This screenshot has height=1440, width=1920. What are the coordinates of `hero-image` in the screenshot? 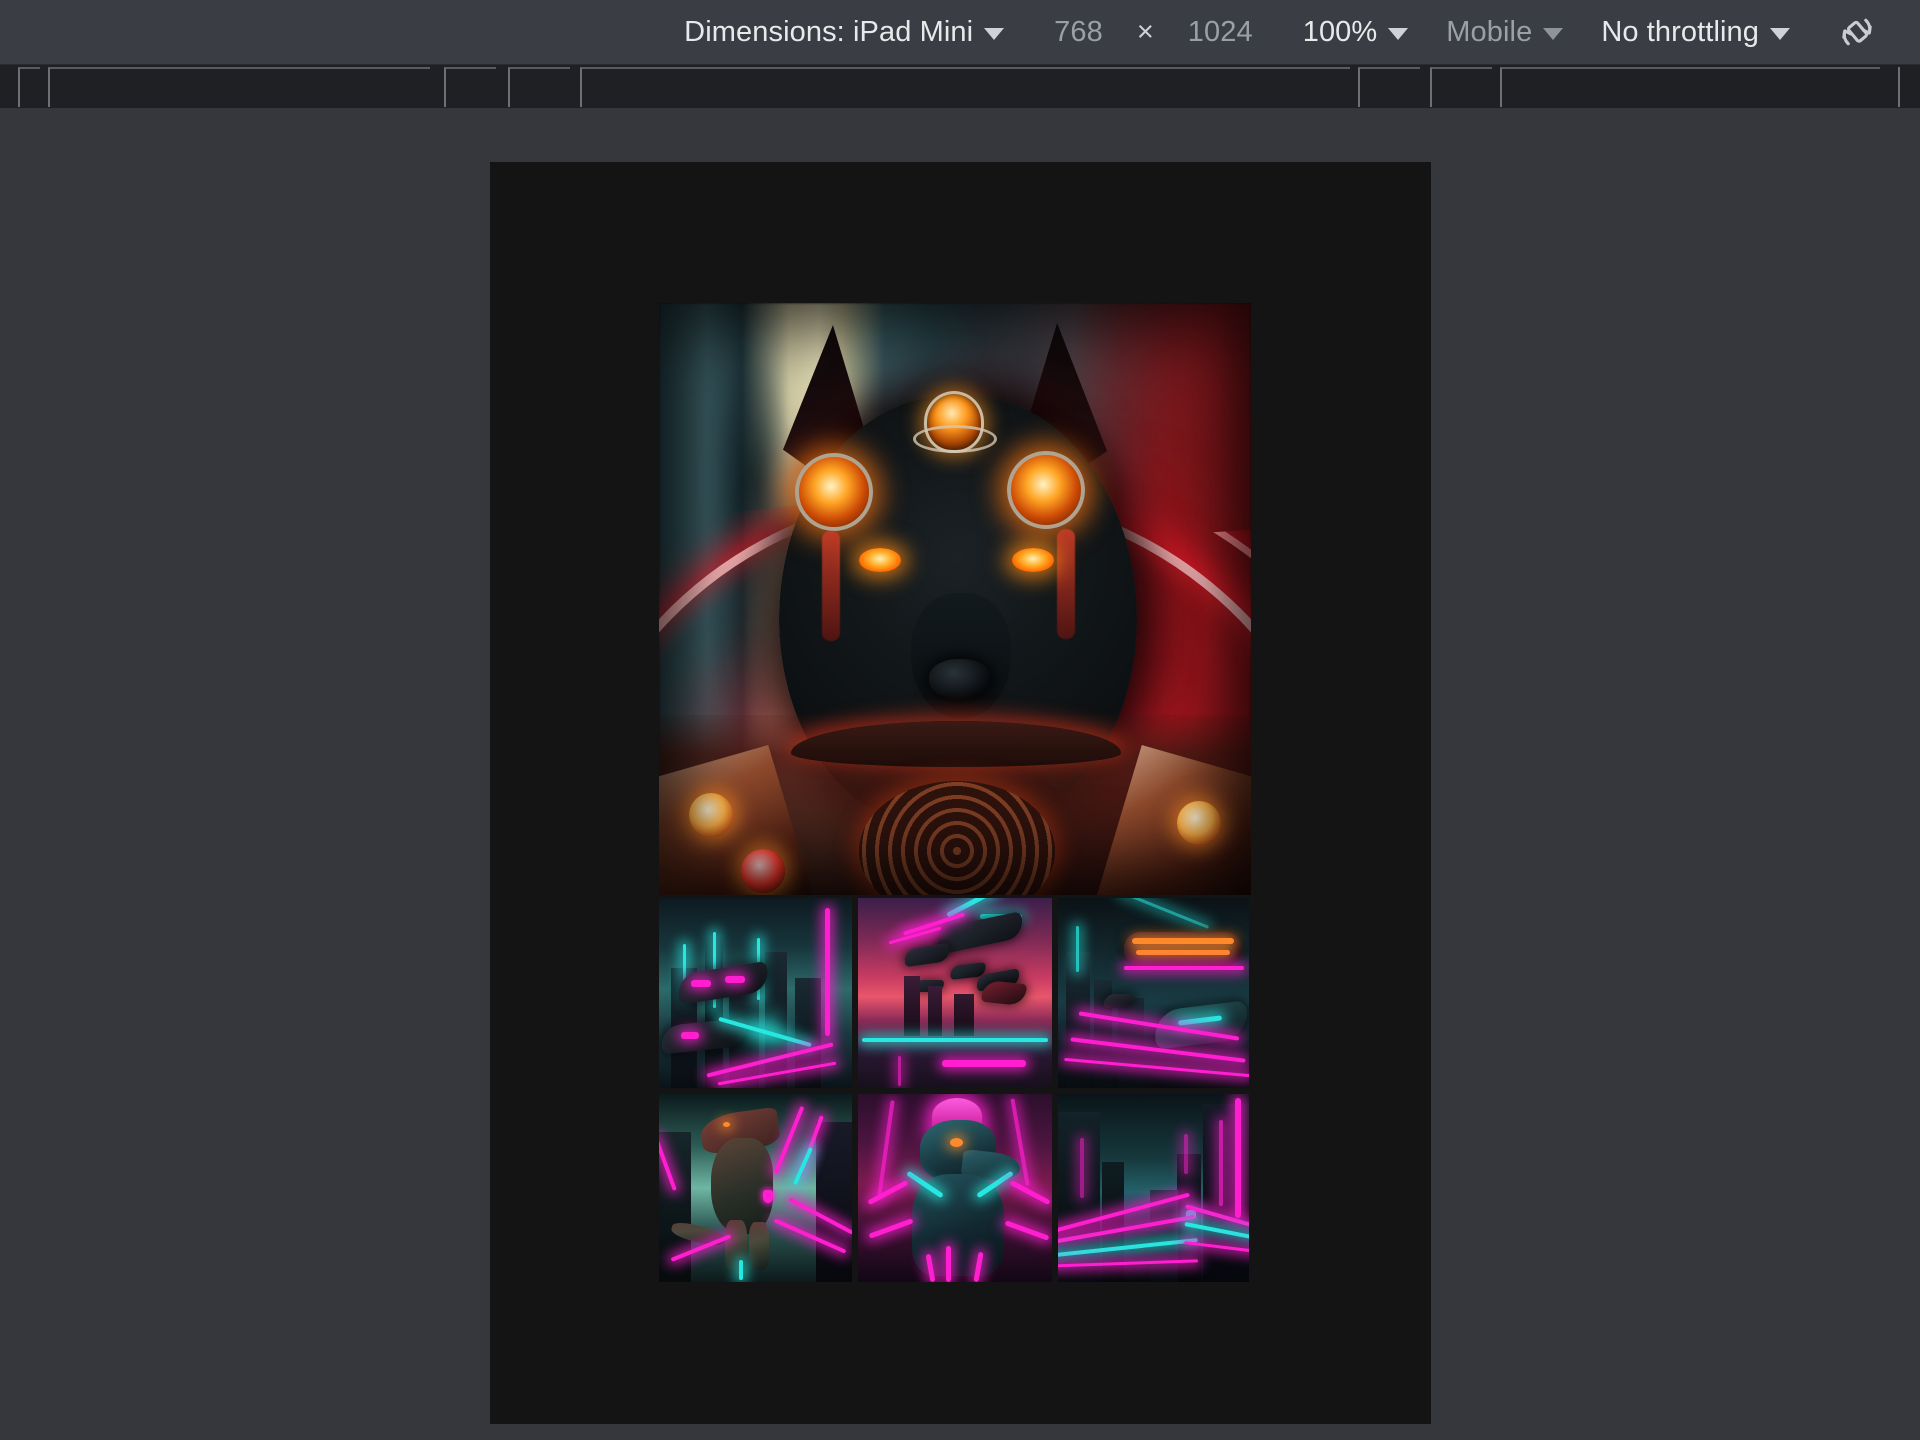 It's located at (955, 599).